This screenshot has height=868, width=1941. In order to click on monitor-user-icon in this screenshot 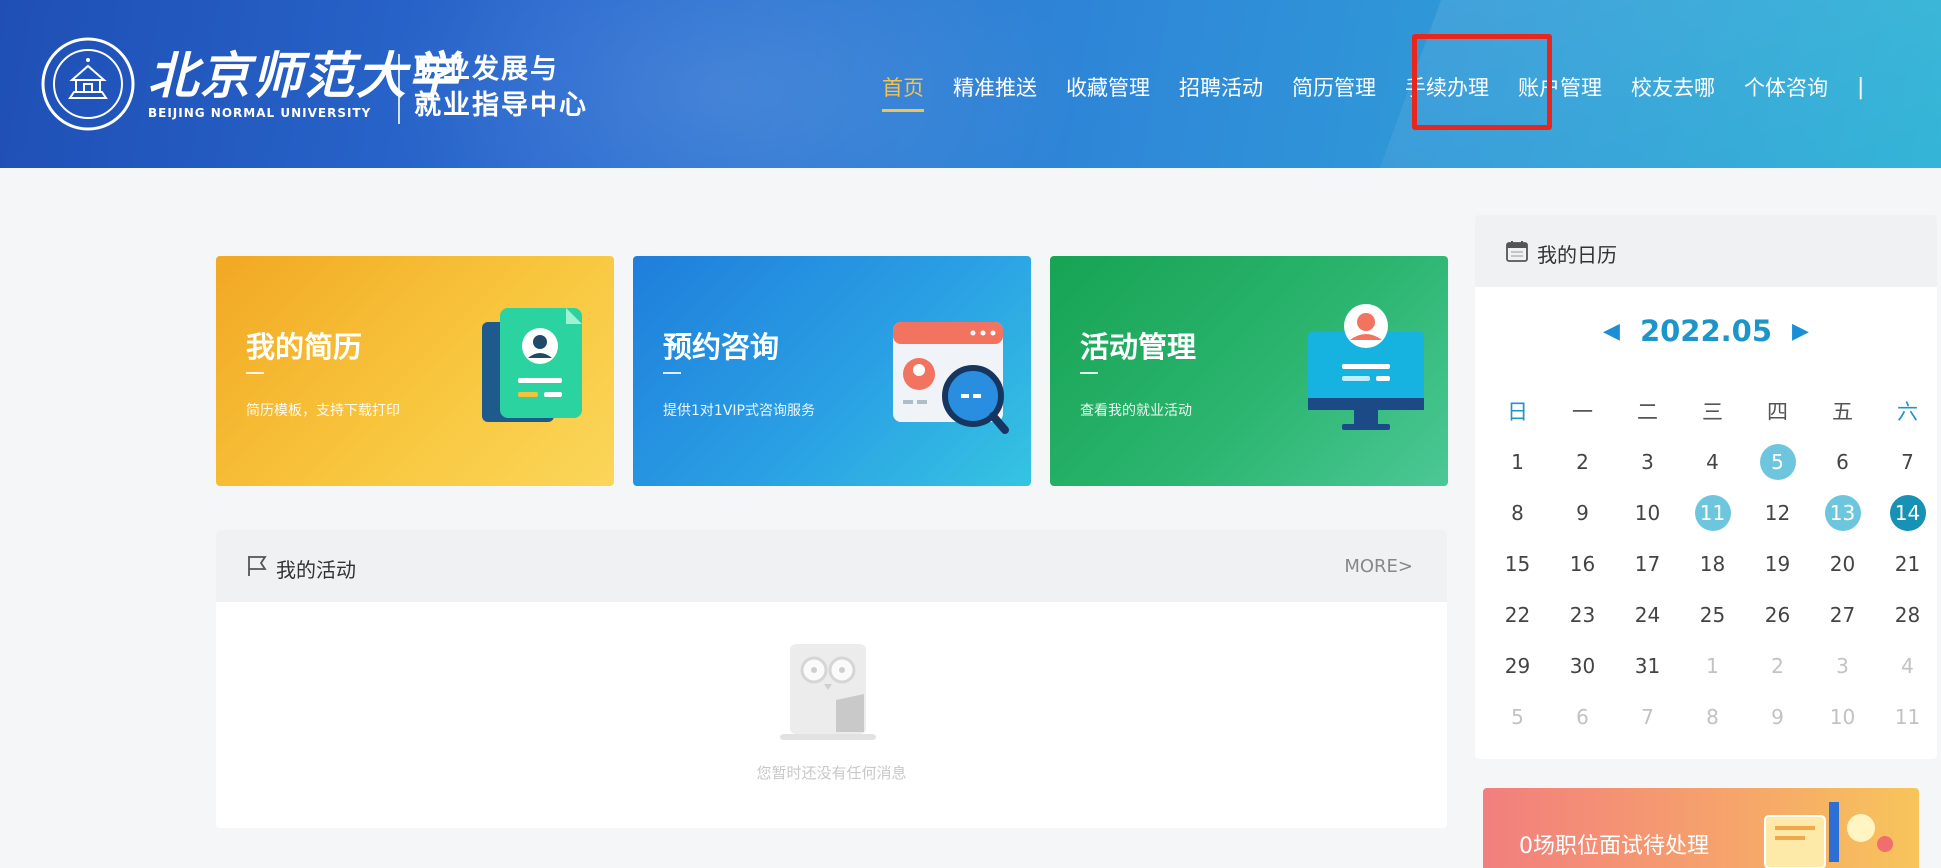, I will do `click(1366, 367)`.